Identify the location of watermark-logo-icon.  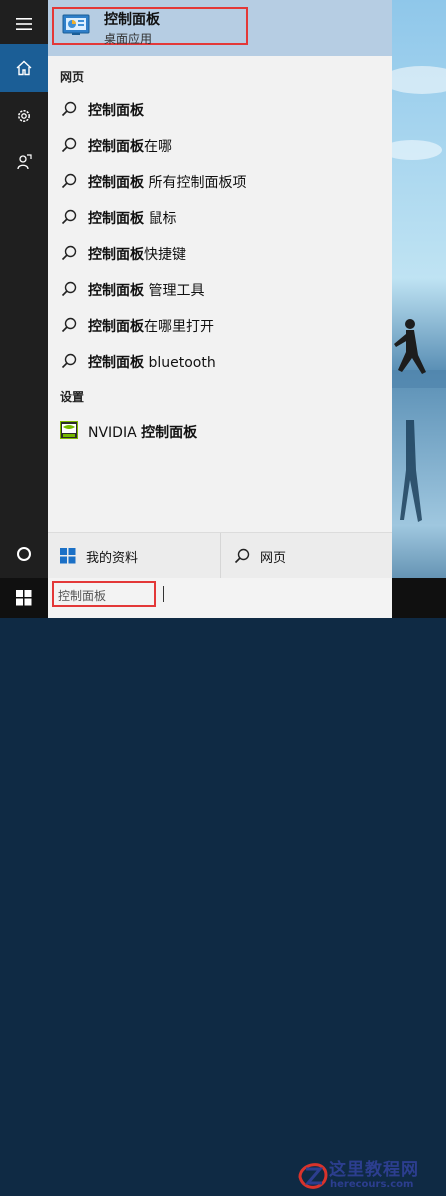
(313, 1176).